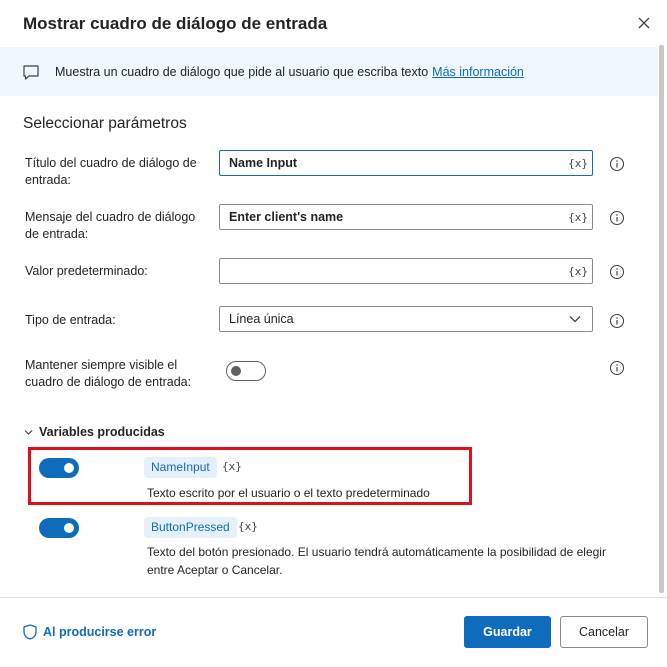 This screenshot has height=667, width=667. What do you see at coordinates (59, 528) in the screenshot?
I see `button-pressed-variable-toggle` at bounding box center [59, 528].